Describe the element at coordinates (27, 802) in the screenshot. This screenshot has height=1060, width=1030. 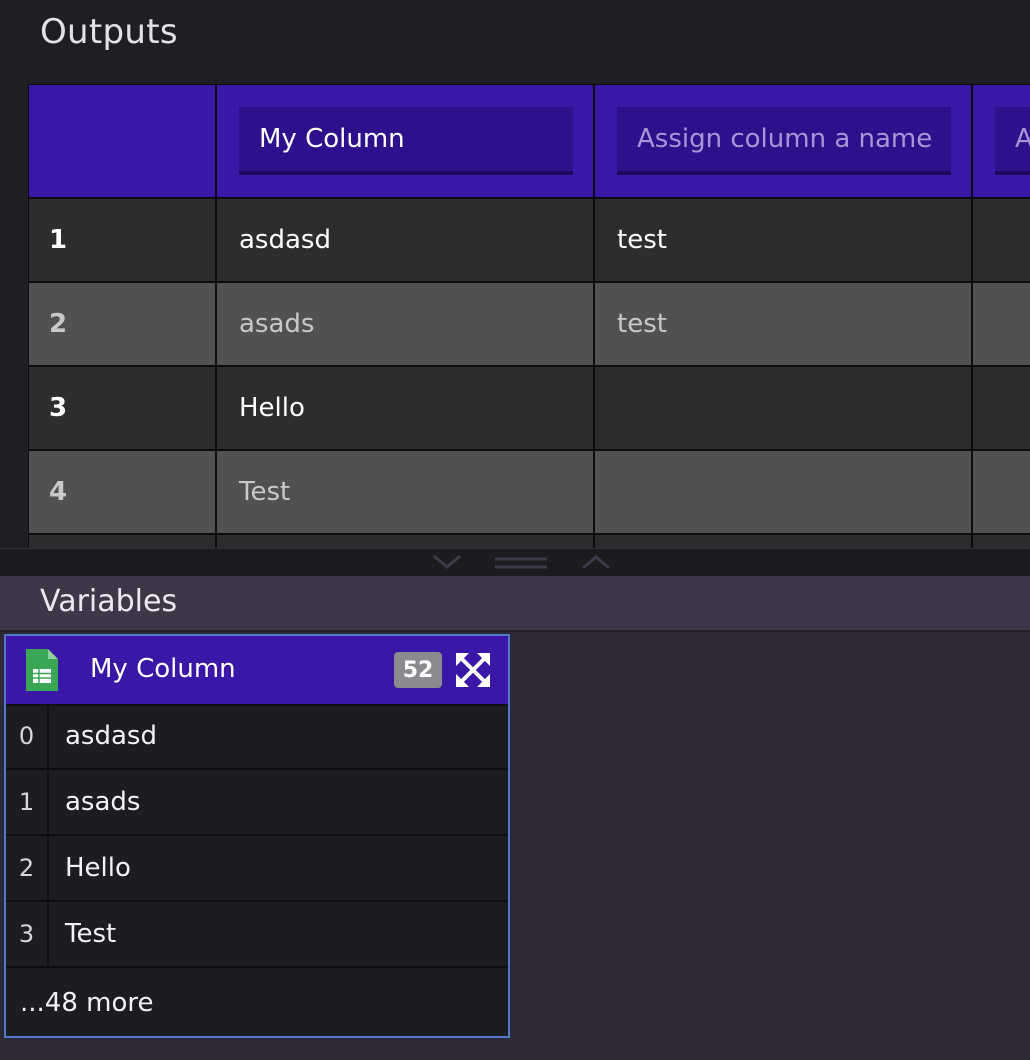
I see `list-item-index: 1` at that location.